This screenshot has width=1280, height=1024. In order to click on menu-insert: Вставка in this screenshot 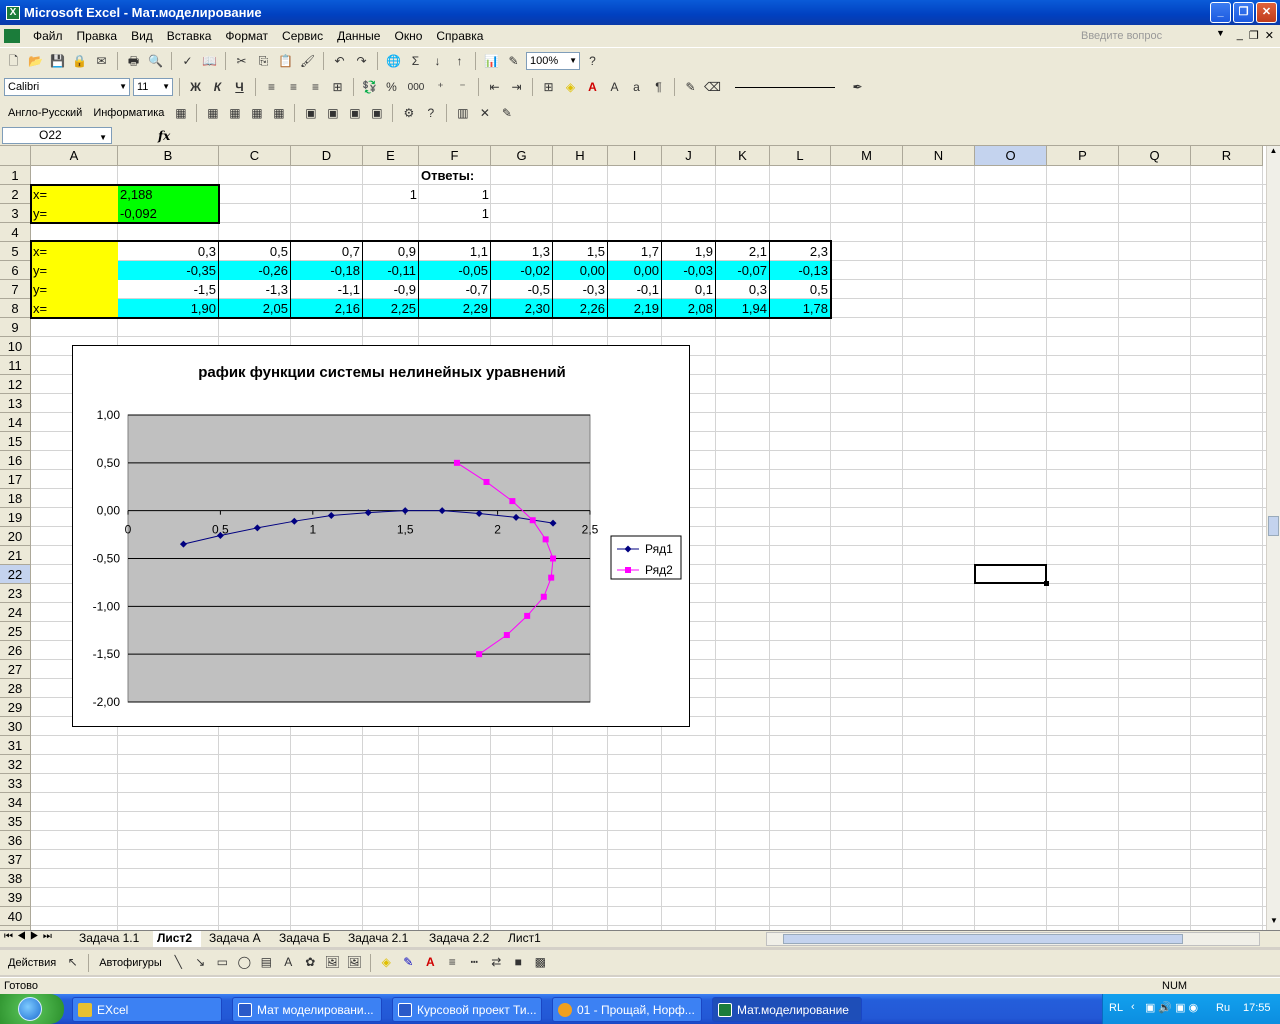, I will do `click(189, 36)`.